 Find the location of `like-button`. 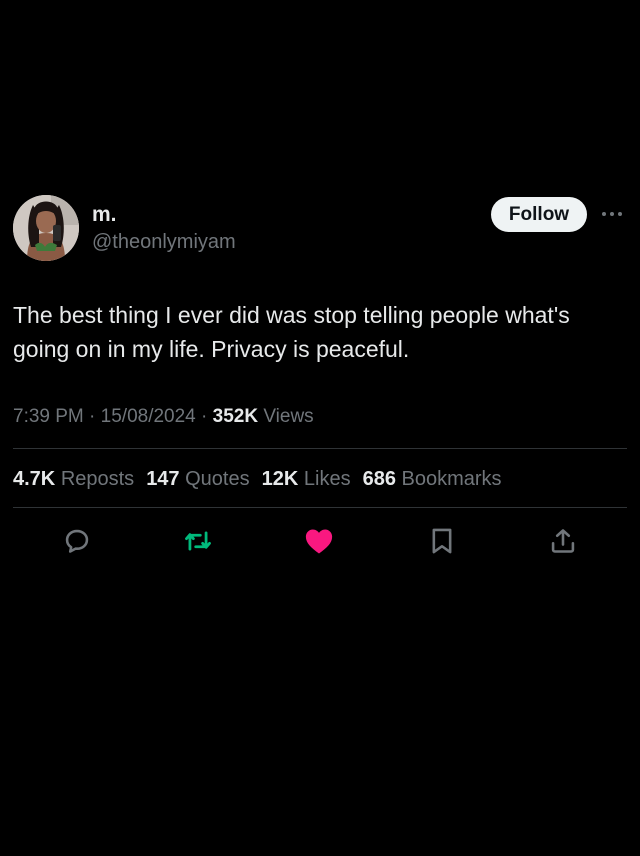

like-button is located at coordinates (319, 541).